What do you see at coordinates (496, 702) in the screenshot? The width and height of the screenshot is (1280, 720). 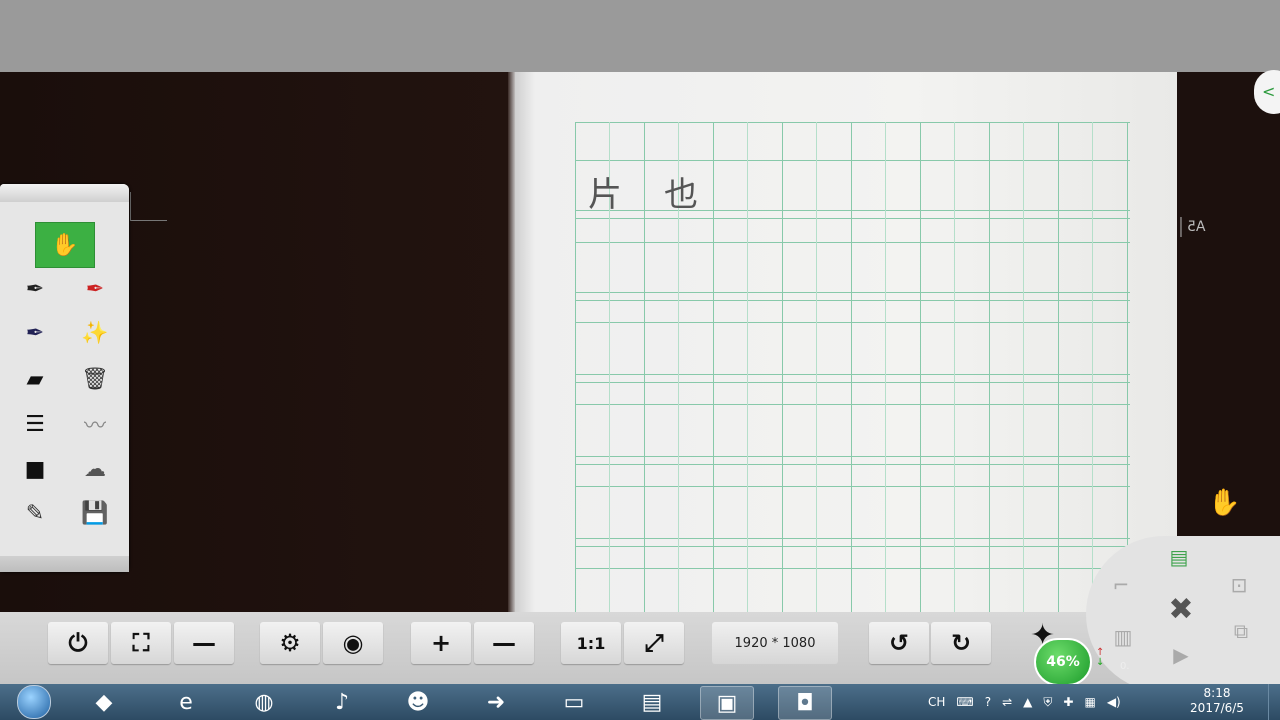 I see `taskbar-app-green: ➜` at bounding box center [496, 702].